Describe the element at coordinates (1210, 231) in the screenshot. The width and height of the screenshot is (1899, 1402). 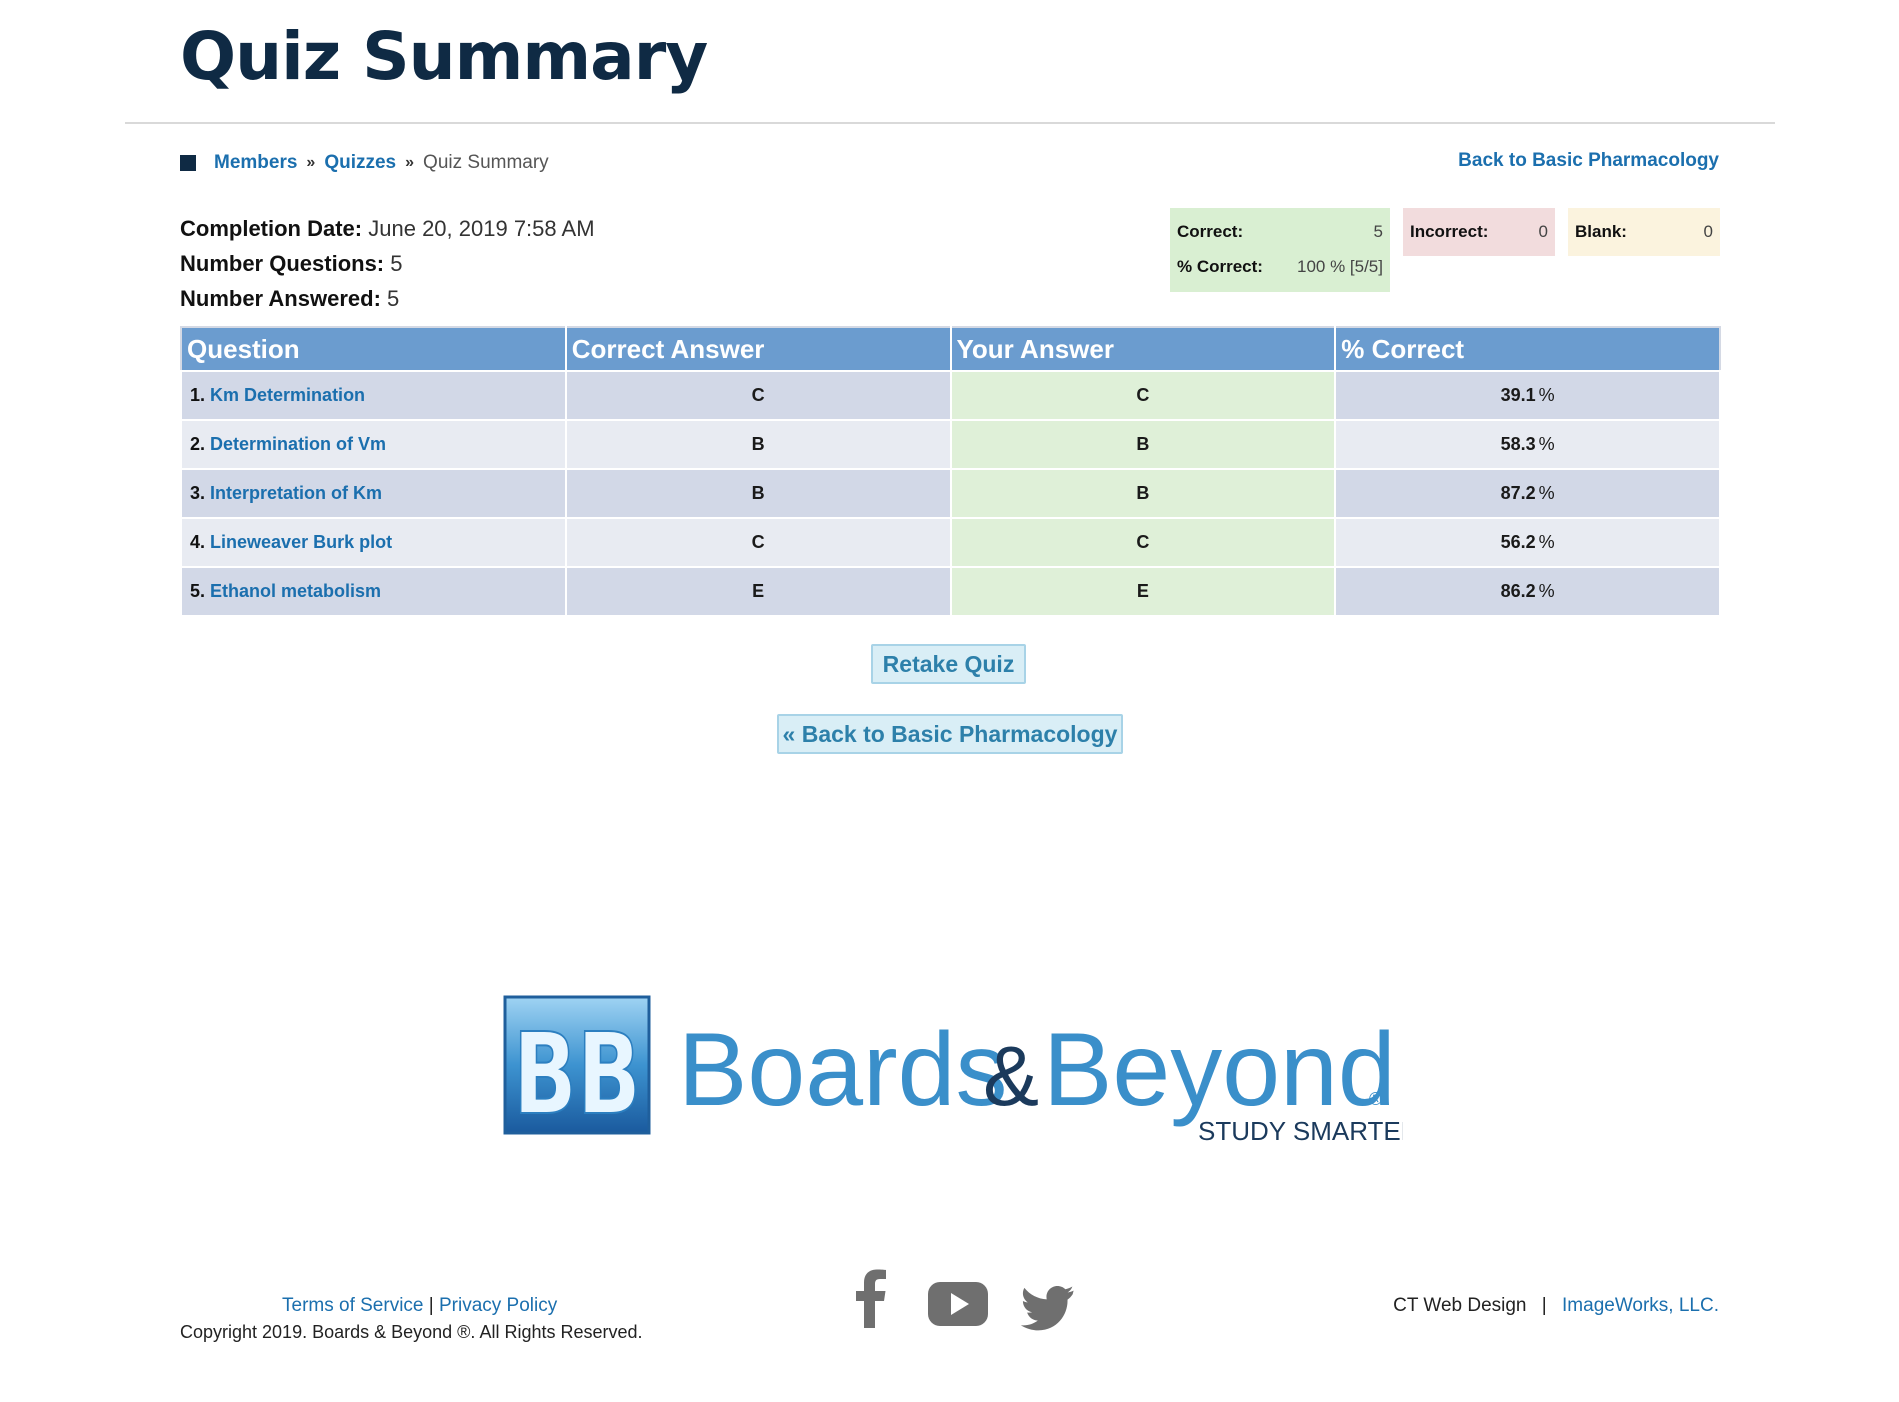
I see `correct-label: Correct:` at that location.